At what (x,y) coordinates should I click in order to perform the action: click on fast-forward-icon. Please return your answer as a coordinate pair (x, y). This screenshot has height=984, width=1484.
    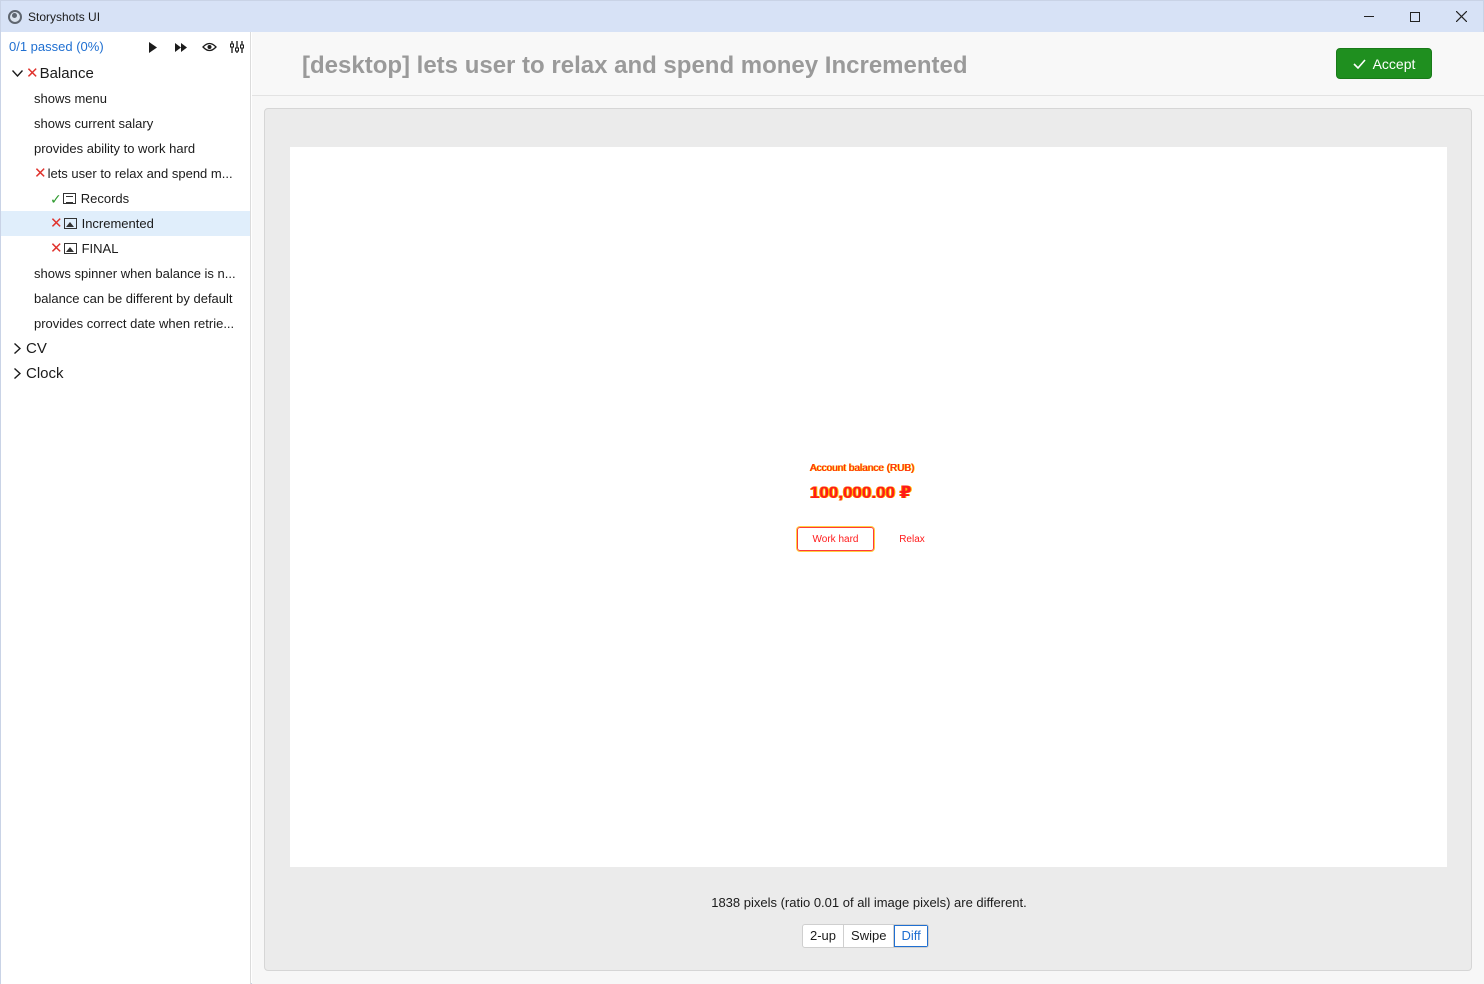
    Looking at the image, I should click on (181, 47).